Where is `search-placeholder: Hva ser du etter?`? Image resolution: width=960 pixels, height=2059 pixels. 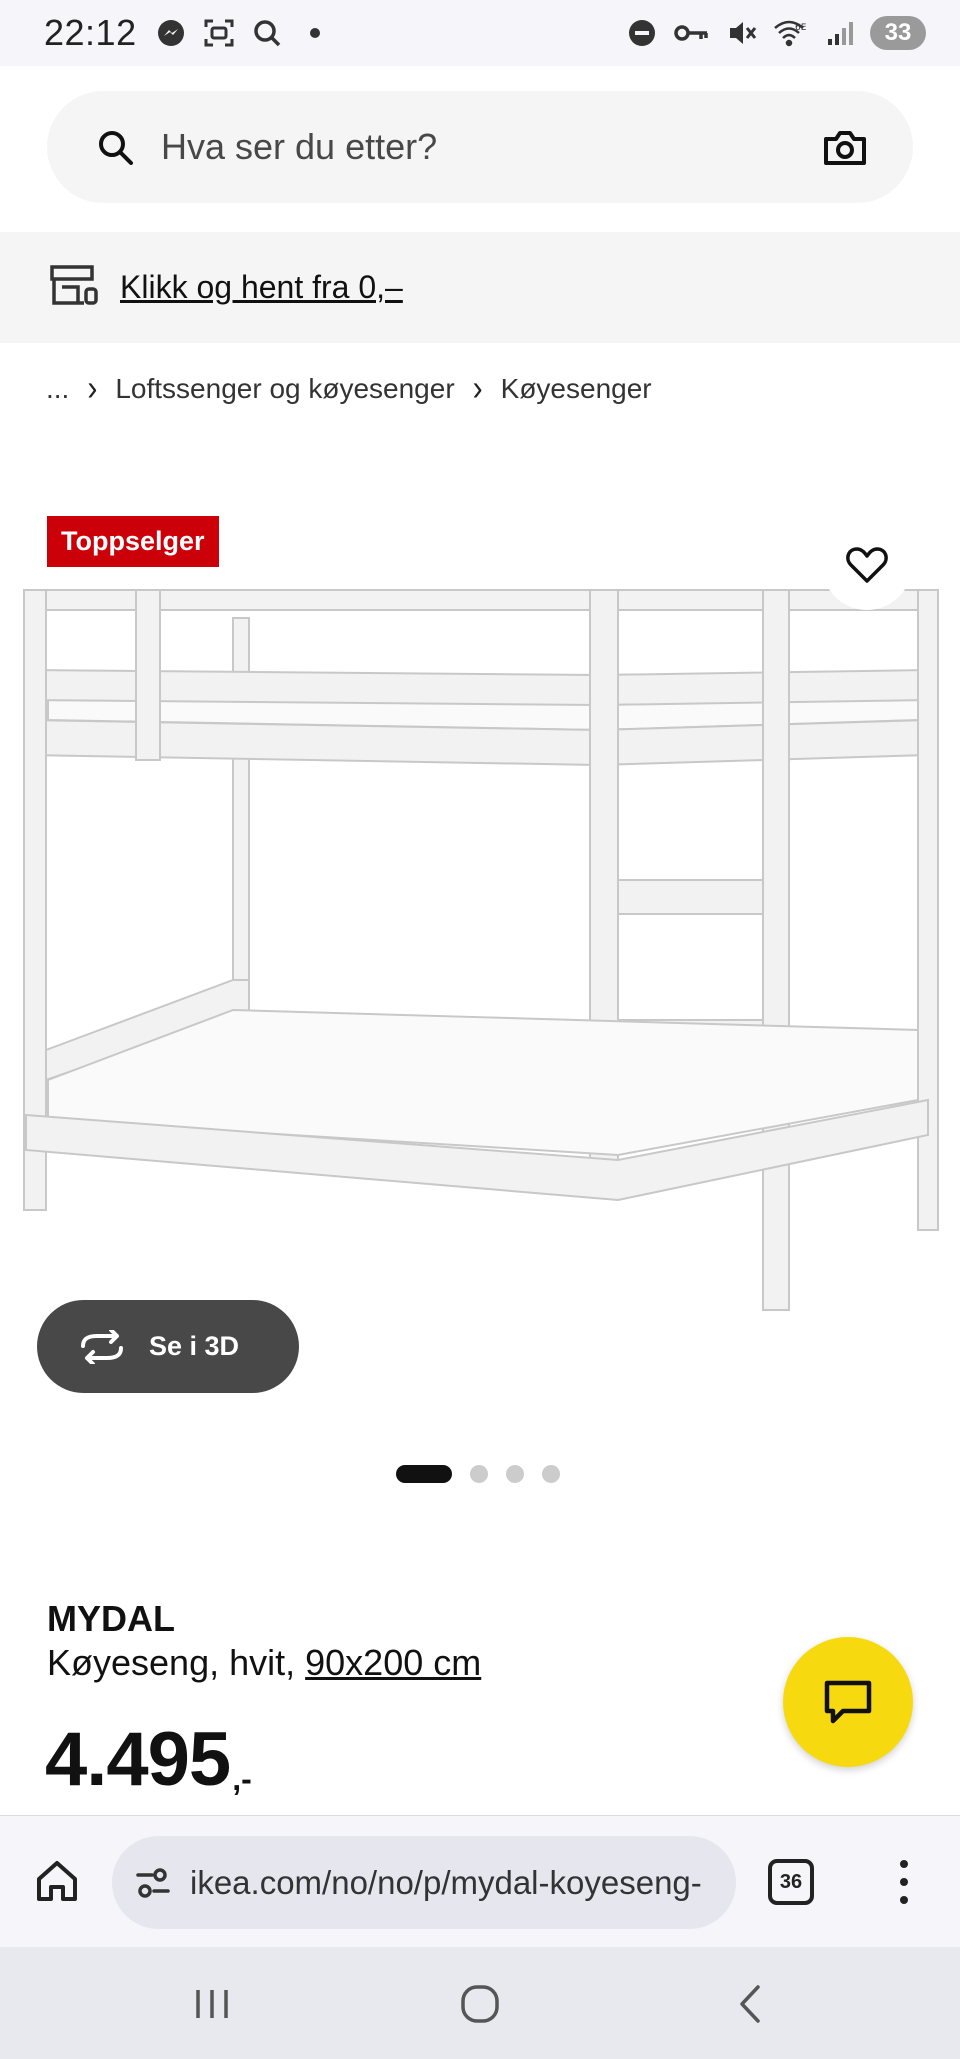 search-placeholder: Hva ser du etter? is located at coordinates (299, 146).